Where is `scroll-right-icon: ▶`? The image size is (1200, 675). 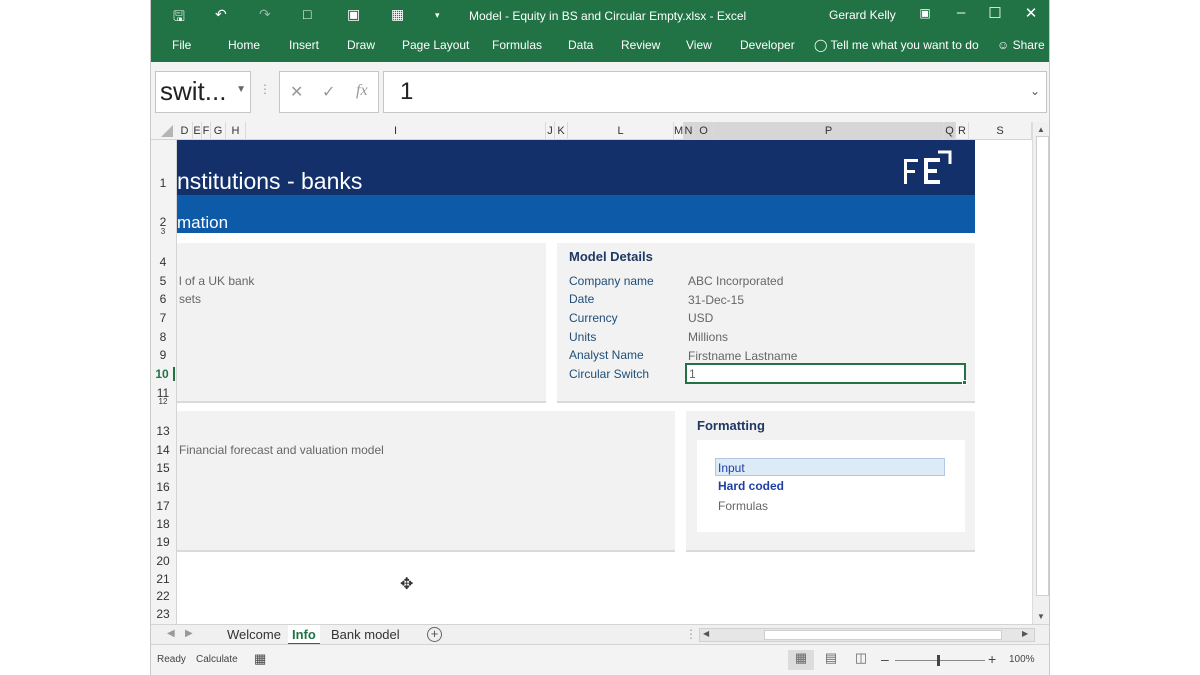 scroll-right-icon: ▶ is located at coordinates (1025, 633).